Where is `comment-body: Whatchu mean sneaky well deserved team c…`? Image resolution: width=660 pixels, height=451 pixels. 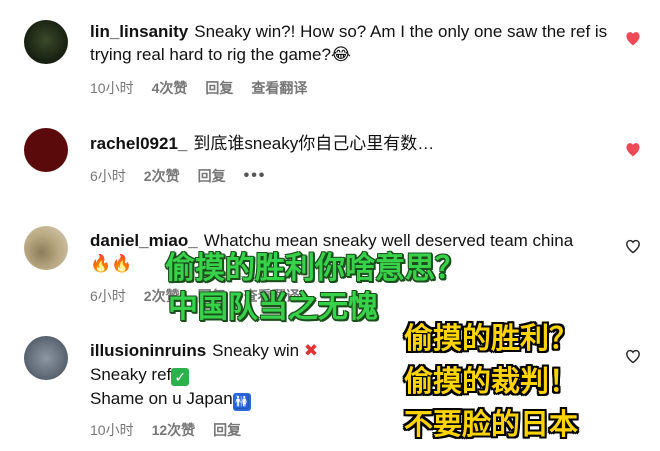 comment-body: Whatchu mean sneaky well deserved team c… is located at coordinates (388, 240).